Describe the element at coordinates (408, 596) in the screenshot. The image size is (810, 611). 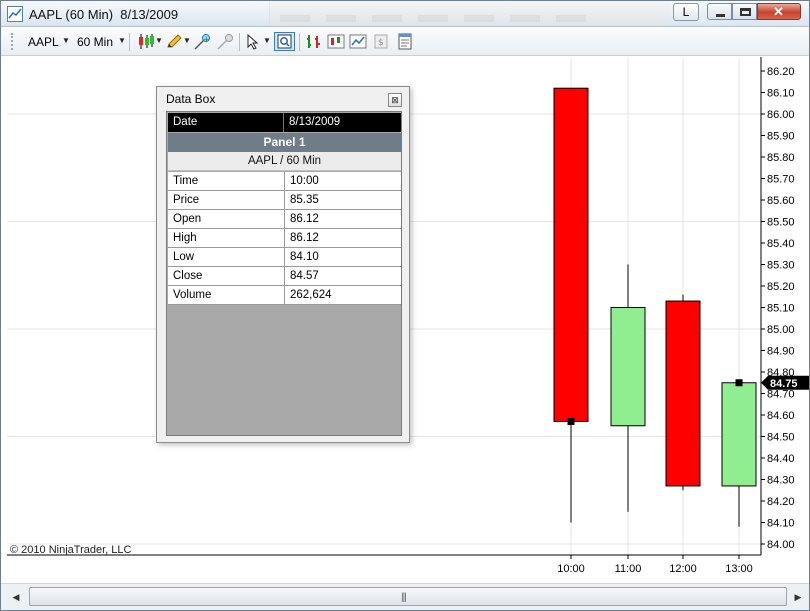
I see `scrollbar-thumb: |||` at that location.